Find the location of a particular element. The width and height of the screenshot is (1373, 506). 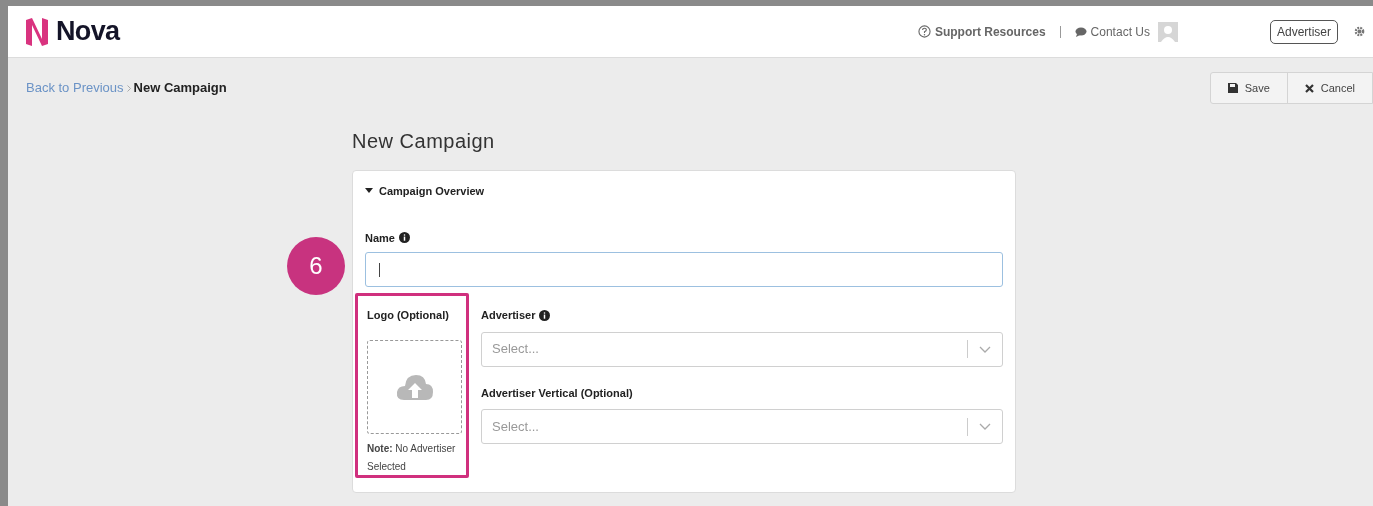

logo-icon is located at coordinates (37, 31).